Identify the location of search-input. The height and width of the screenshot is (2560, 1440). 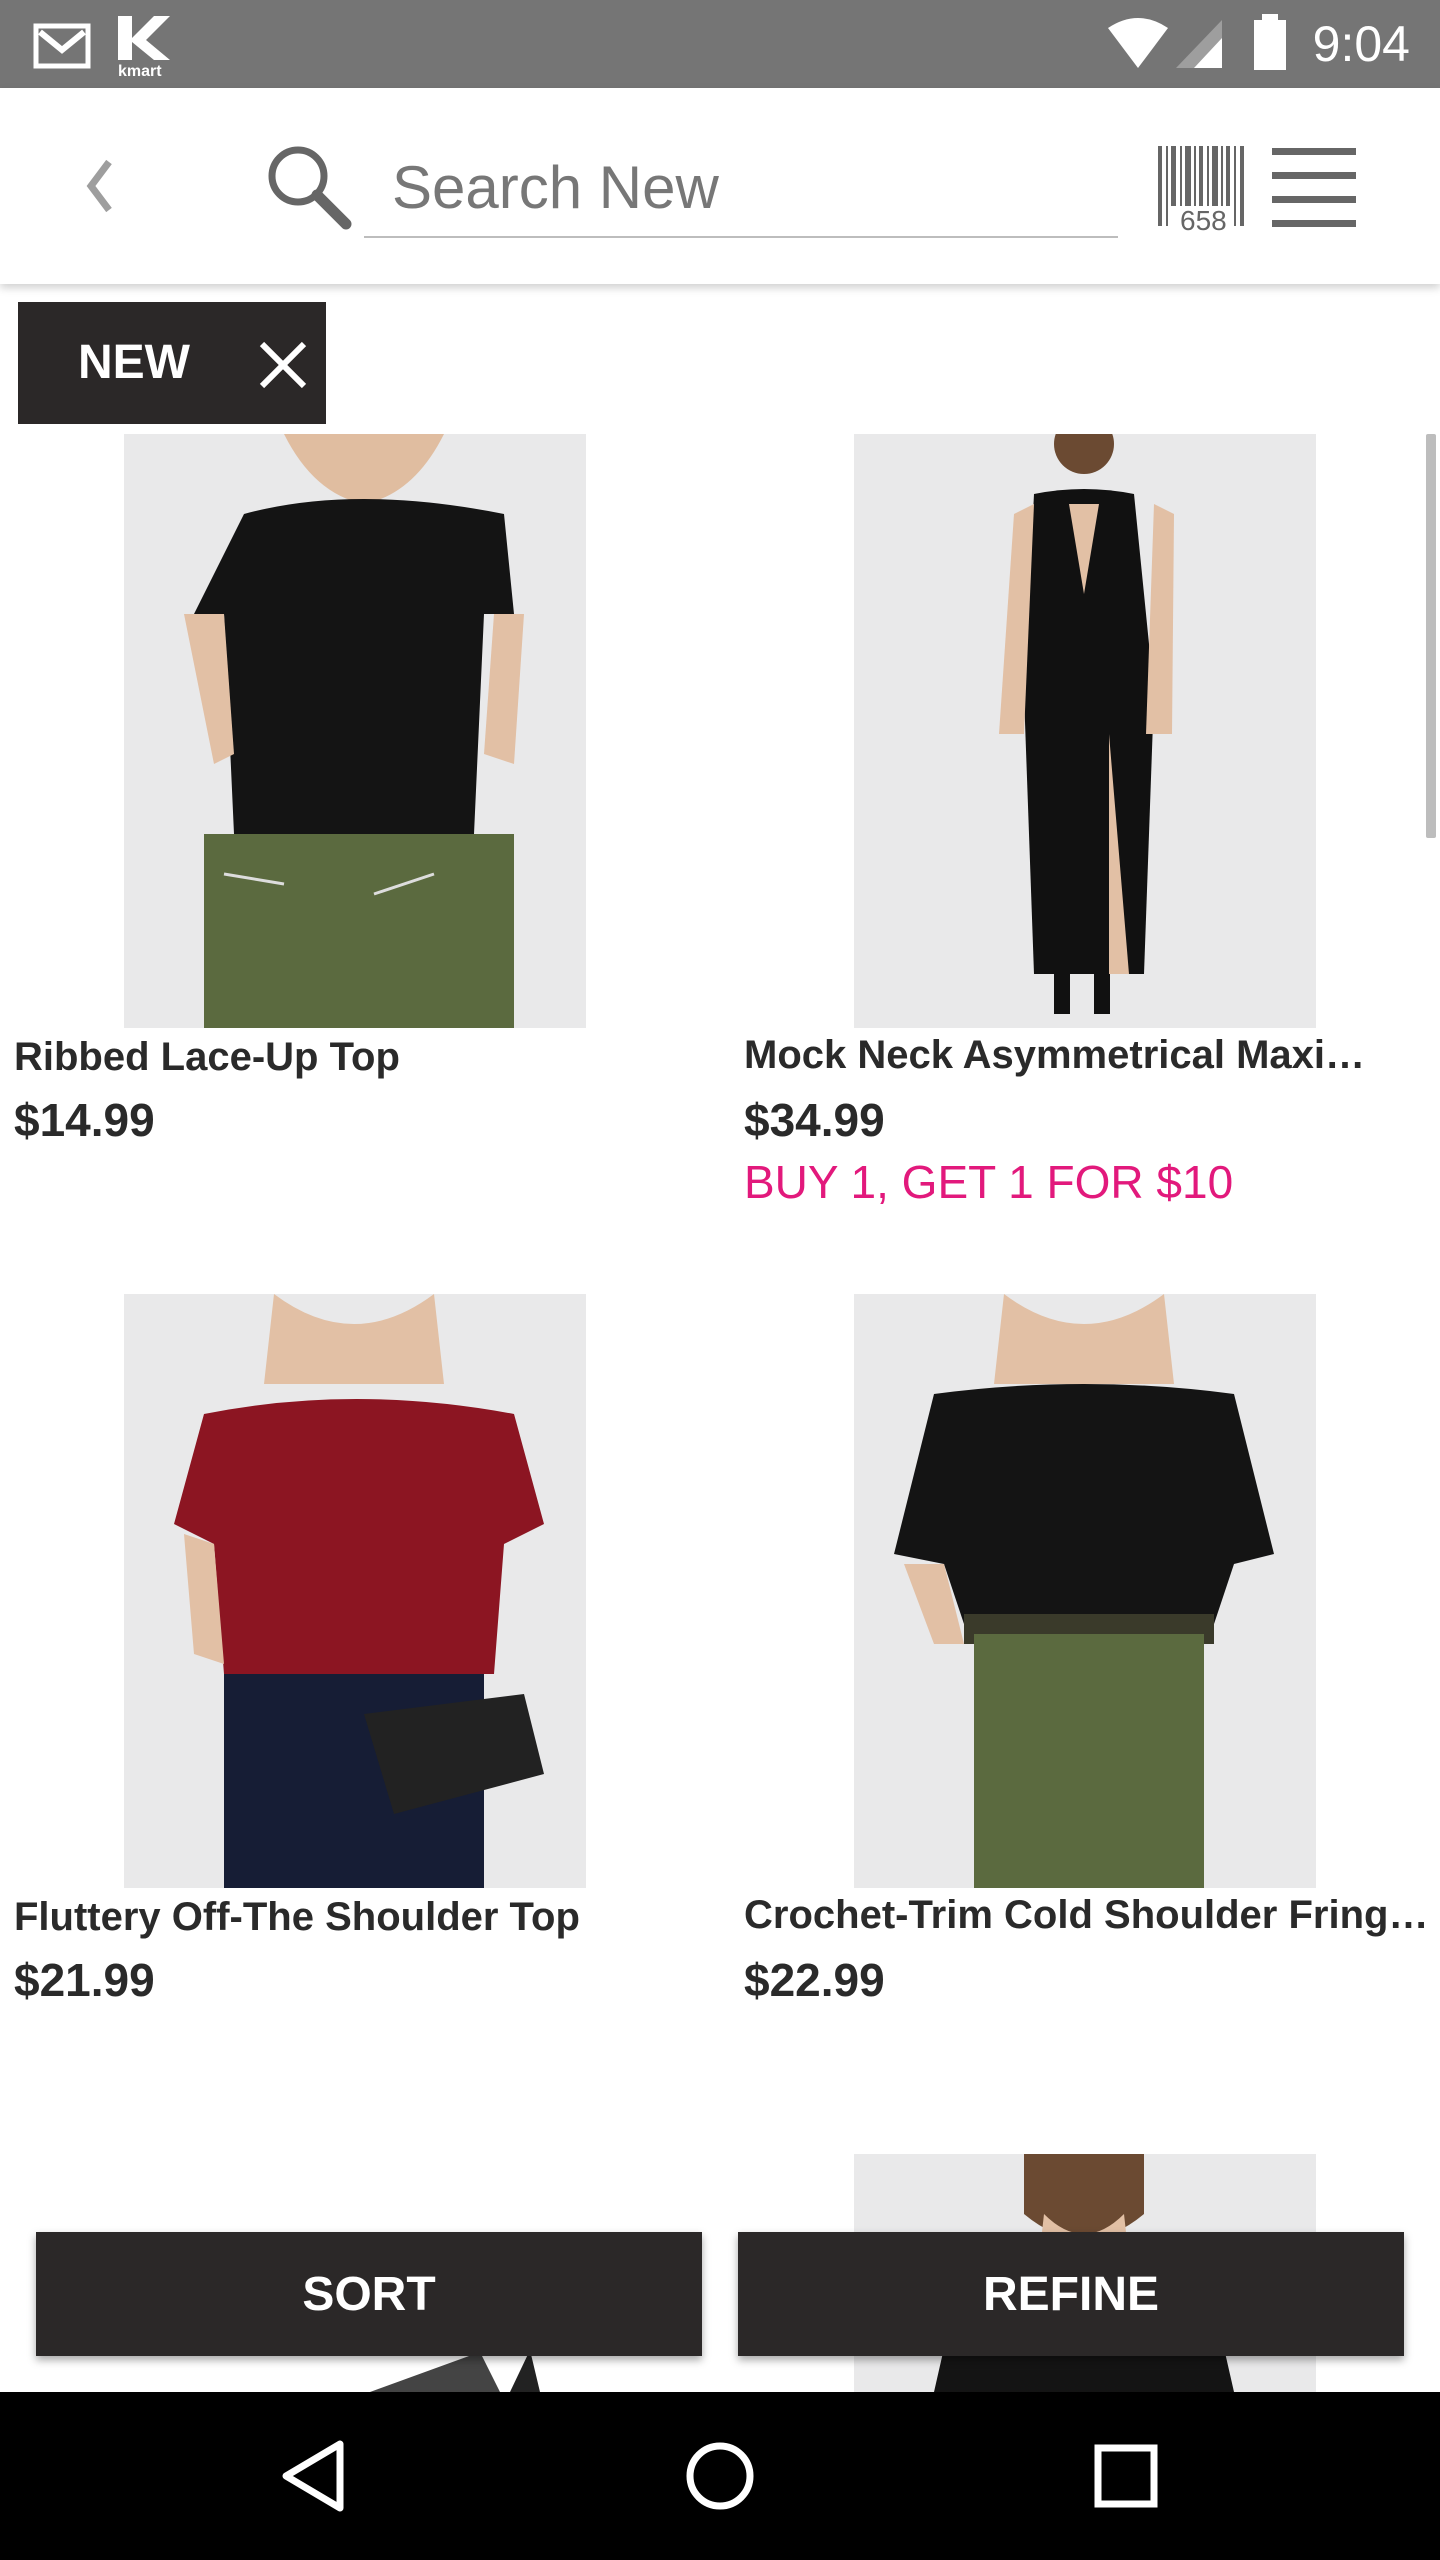
(741, 188).